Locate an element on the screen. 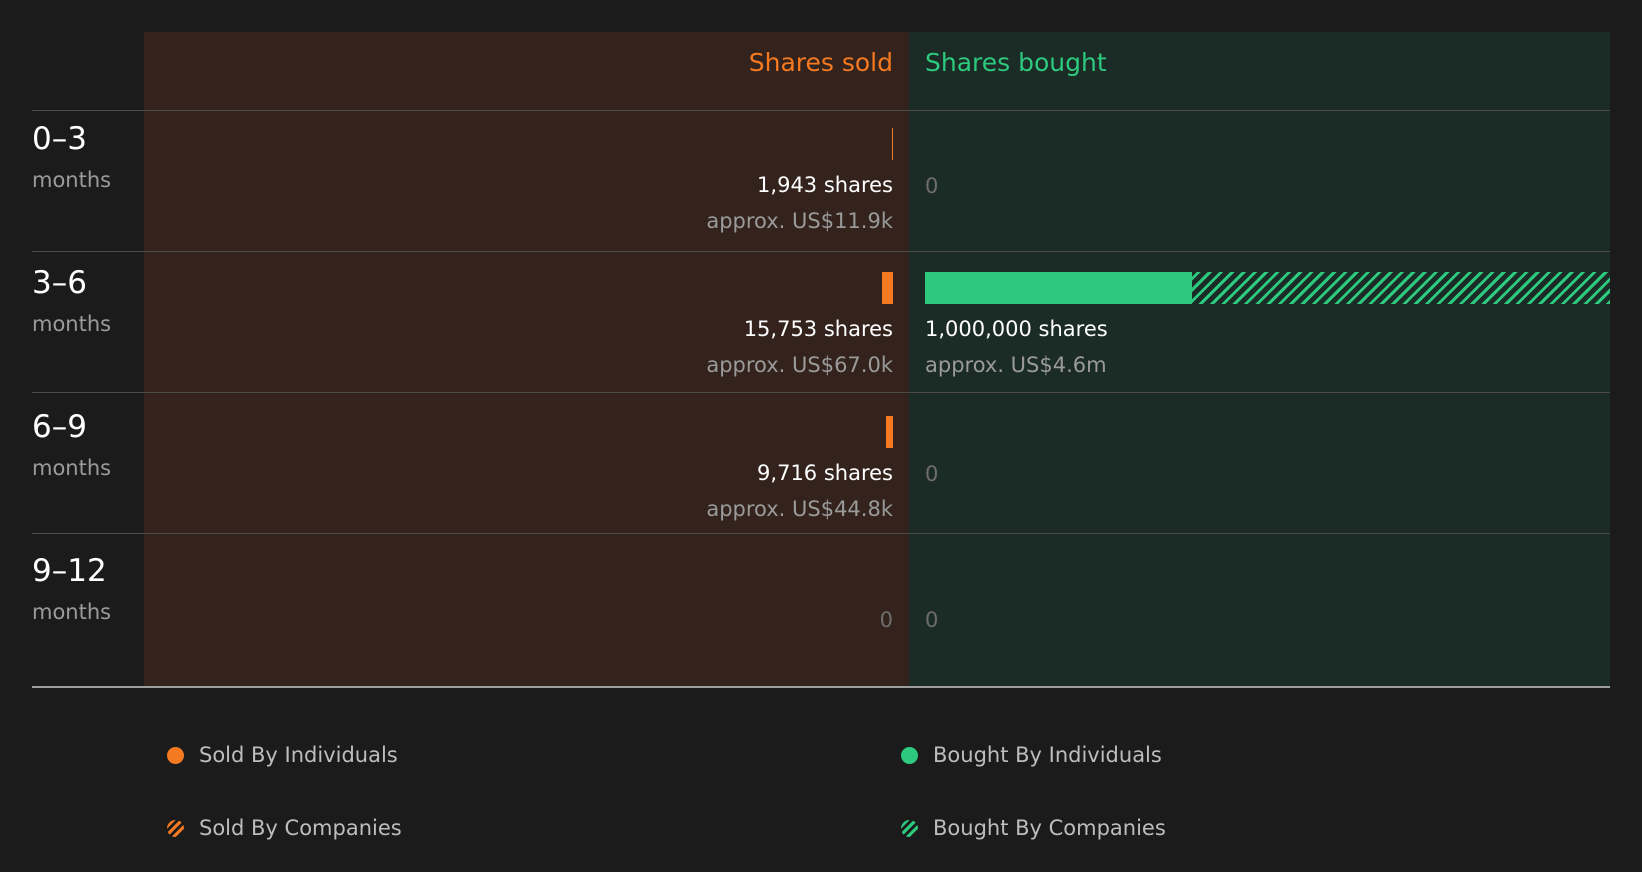  bought-companies-bar is located at coordinates (1401, 288).